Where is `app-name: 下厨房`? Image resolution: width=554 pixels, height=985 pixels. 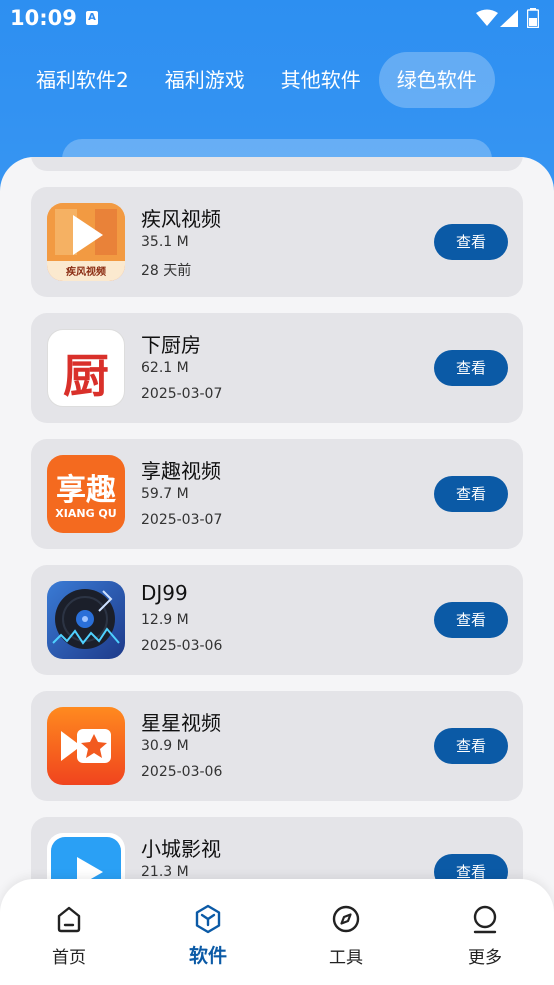 app-name: 下厨房 is located at coordinates (171, 345).